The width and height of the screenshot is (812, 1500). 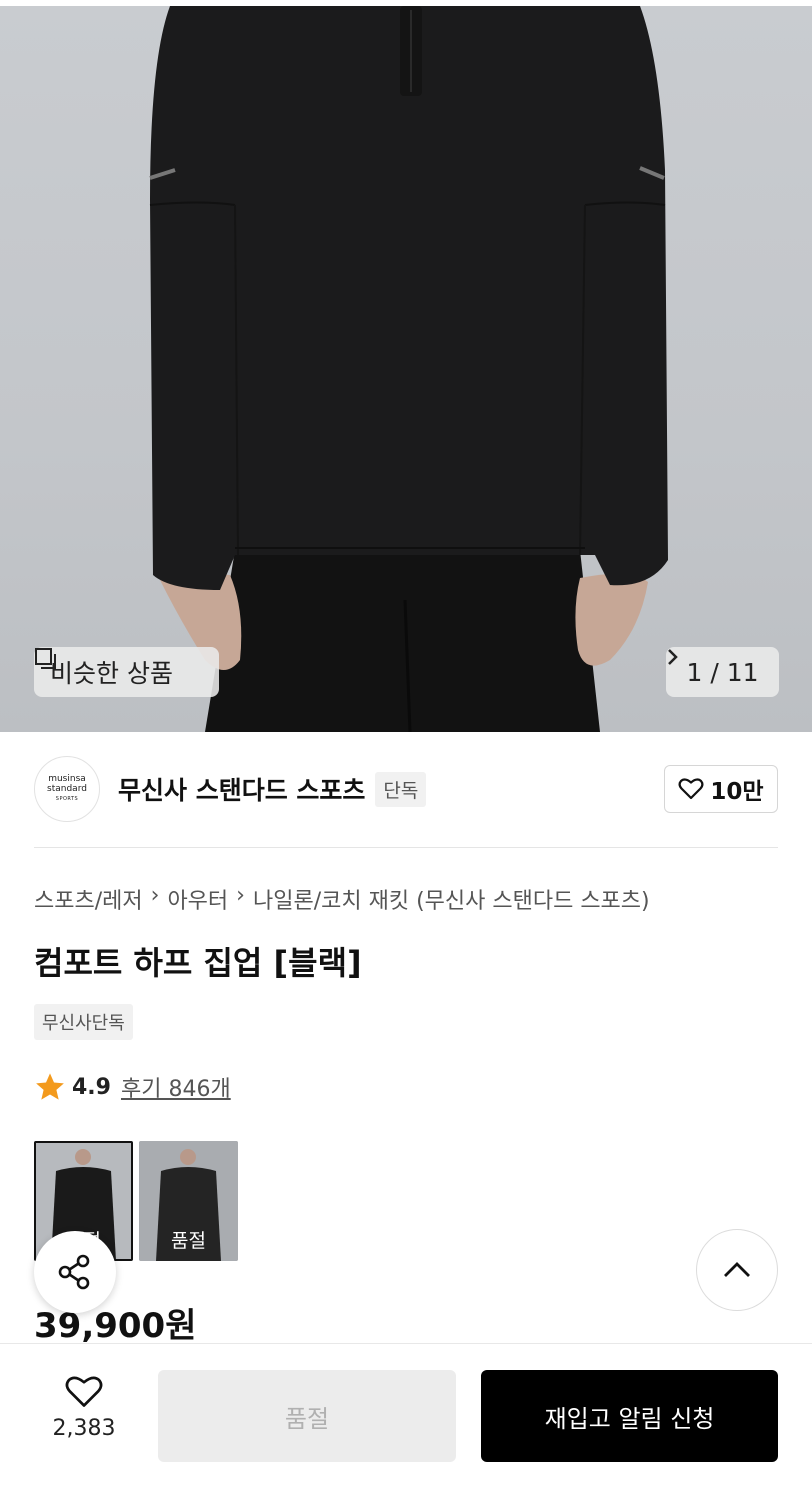 What do you see at coordinates (188, 1201) in the screenshot?
I see `color-option-2: 품절` at bounding box center [188, 1201].